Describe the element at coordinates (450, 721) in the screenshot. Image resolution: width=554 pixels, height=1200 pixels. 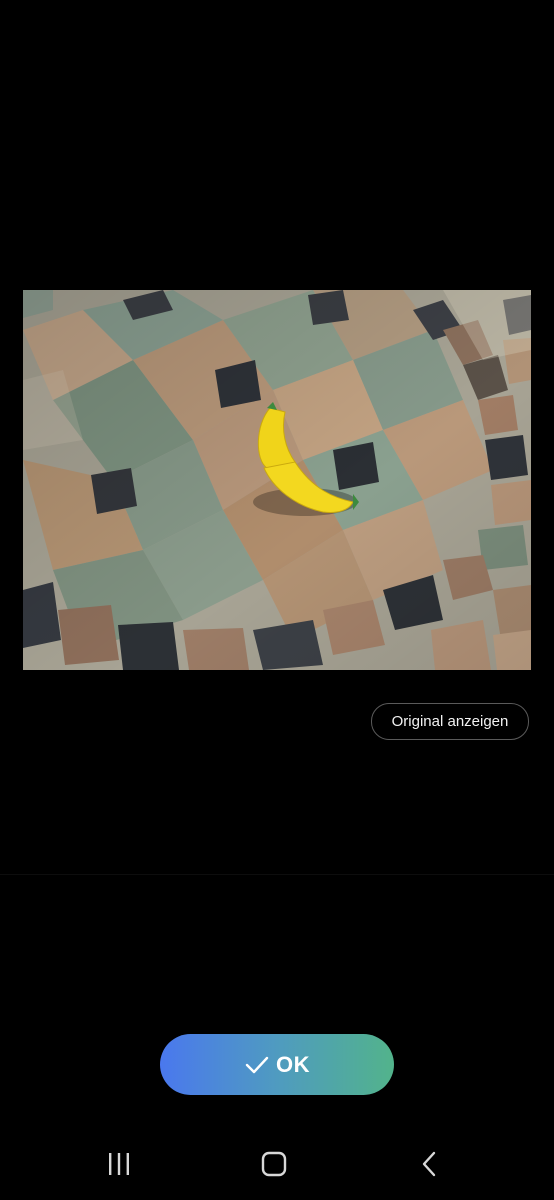
I see `show-original-button: Original anzeigen` at that location.